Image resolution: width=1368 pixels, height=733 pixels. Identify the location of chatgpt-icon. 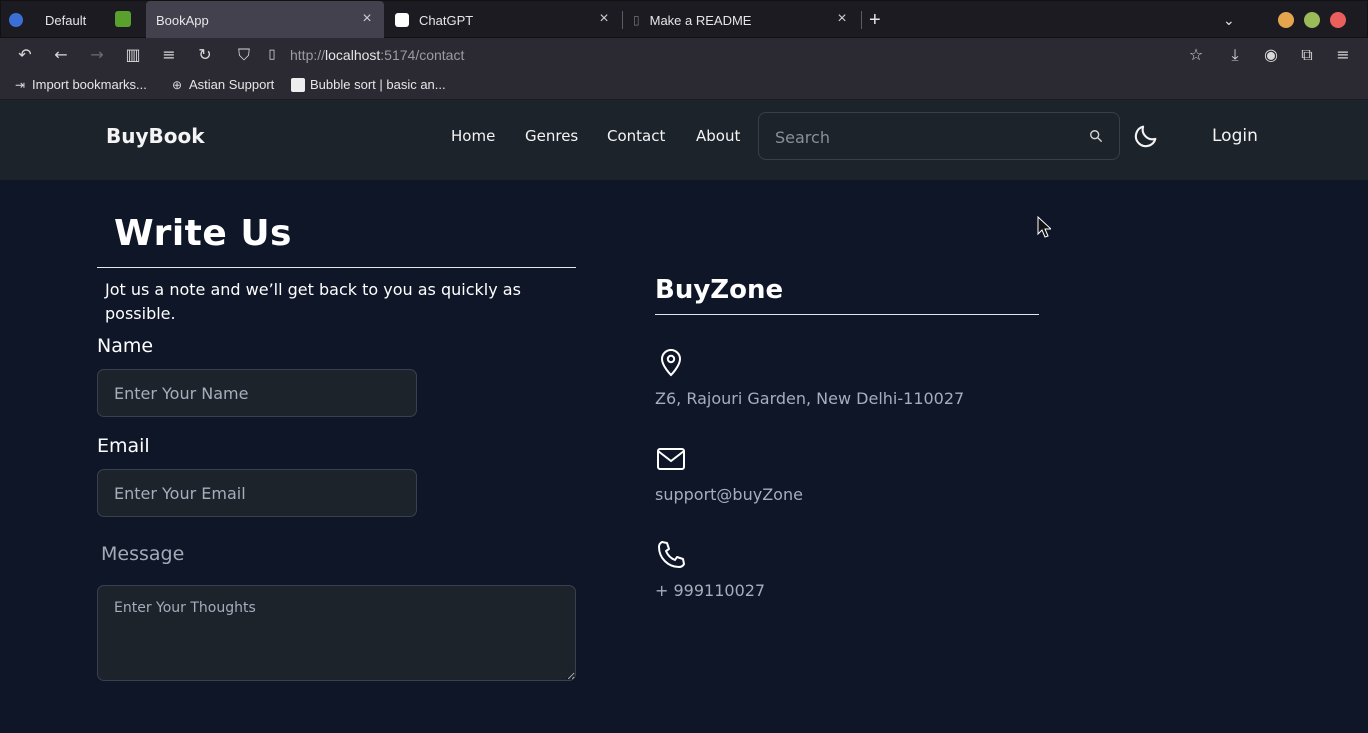
(402, 20).